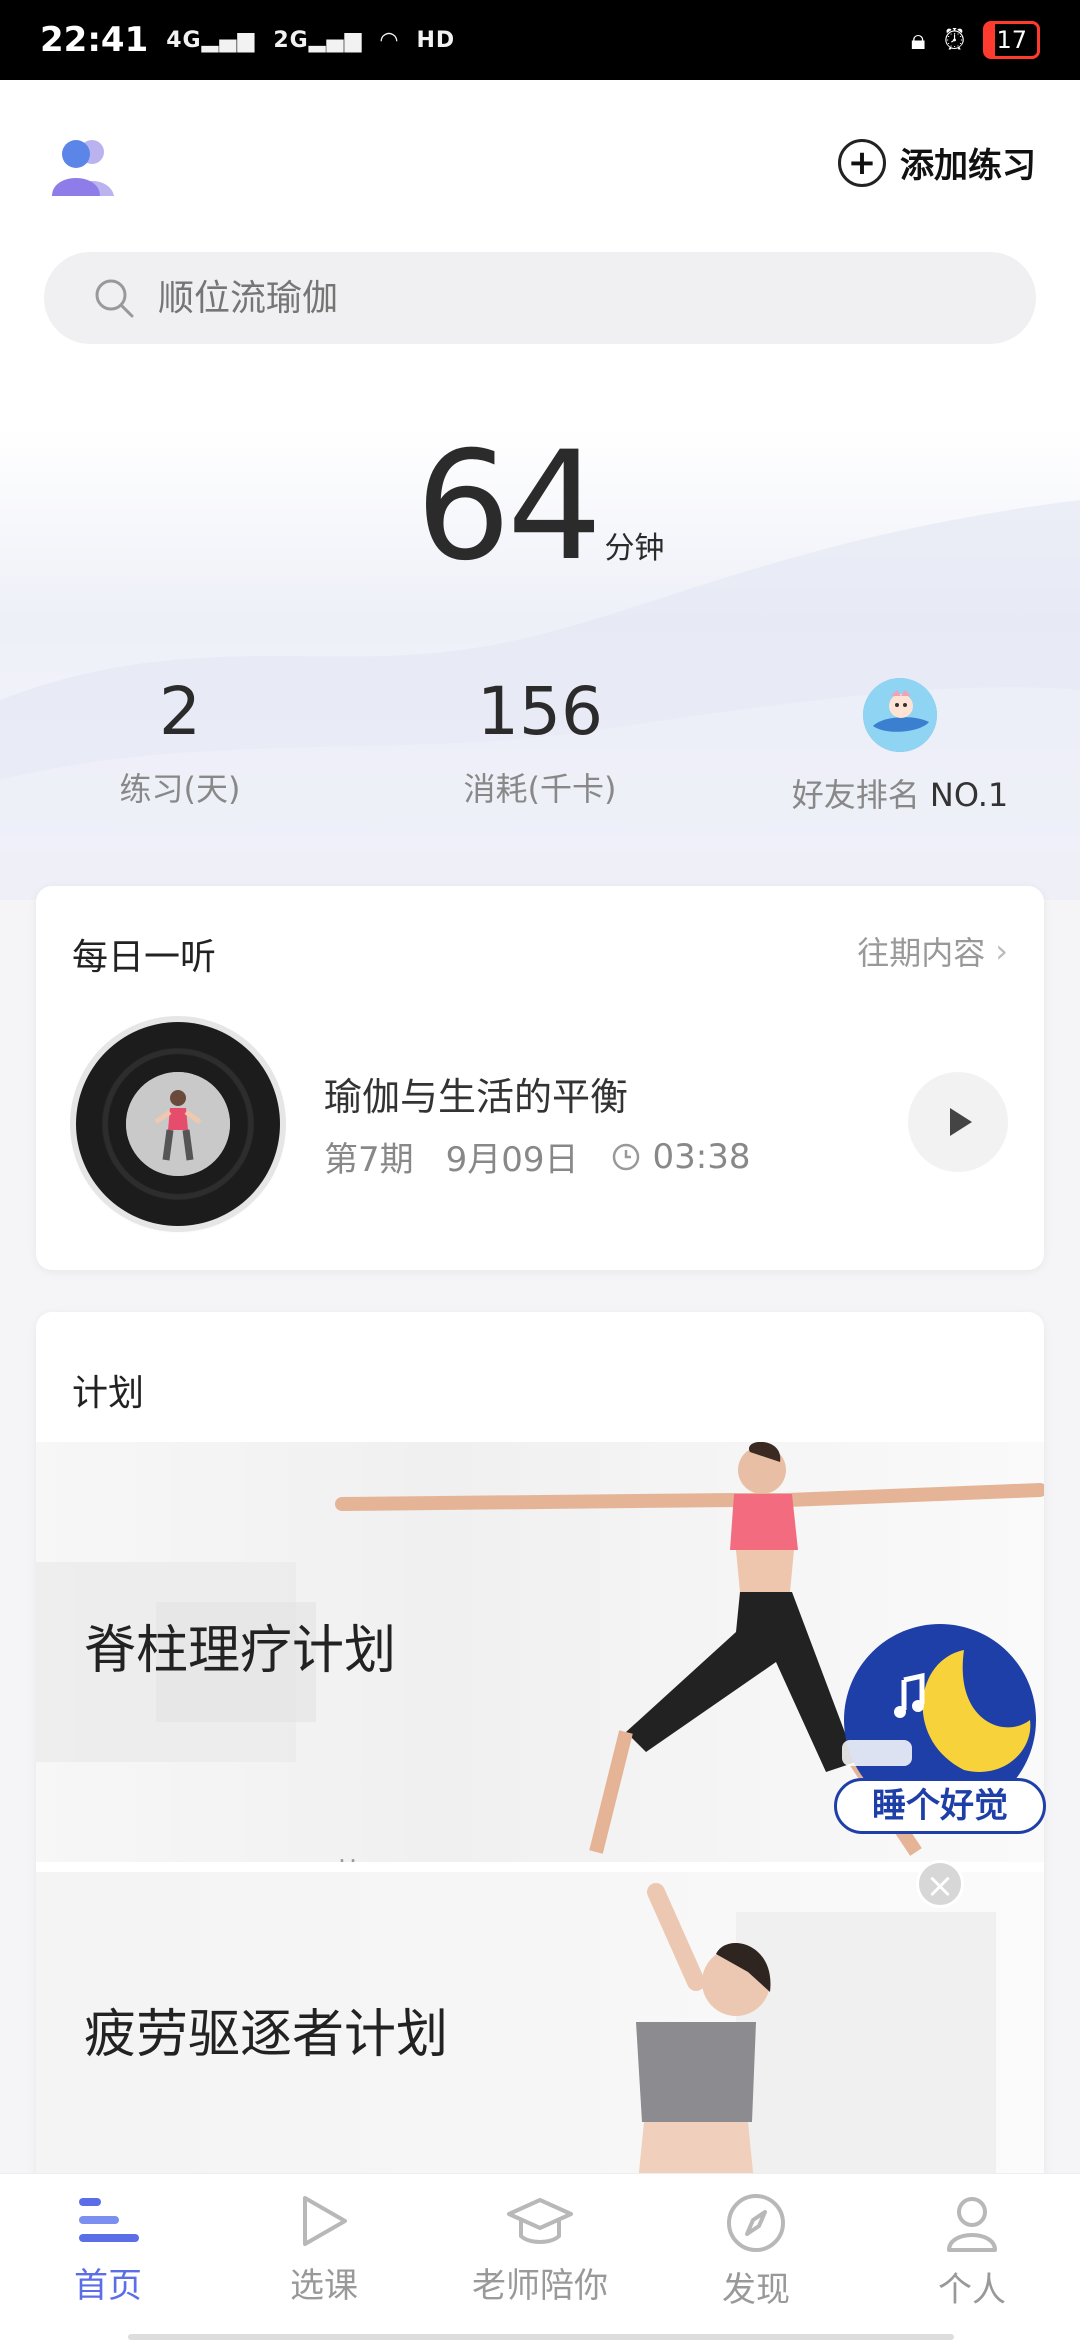 This screenshot has height=2340, width=1080. Describe the element at coordinates (108, 2257) in the screenshot. I see `tab-home: 首页` at that location.